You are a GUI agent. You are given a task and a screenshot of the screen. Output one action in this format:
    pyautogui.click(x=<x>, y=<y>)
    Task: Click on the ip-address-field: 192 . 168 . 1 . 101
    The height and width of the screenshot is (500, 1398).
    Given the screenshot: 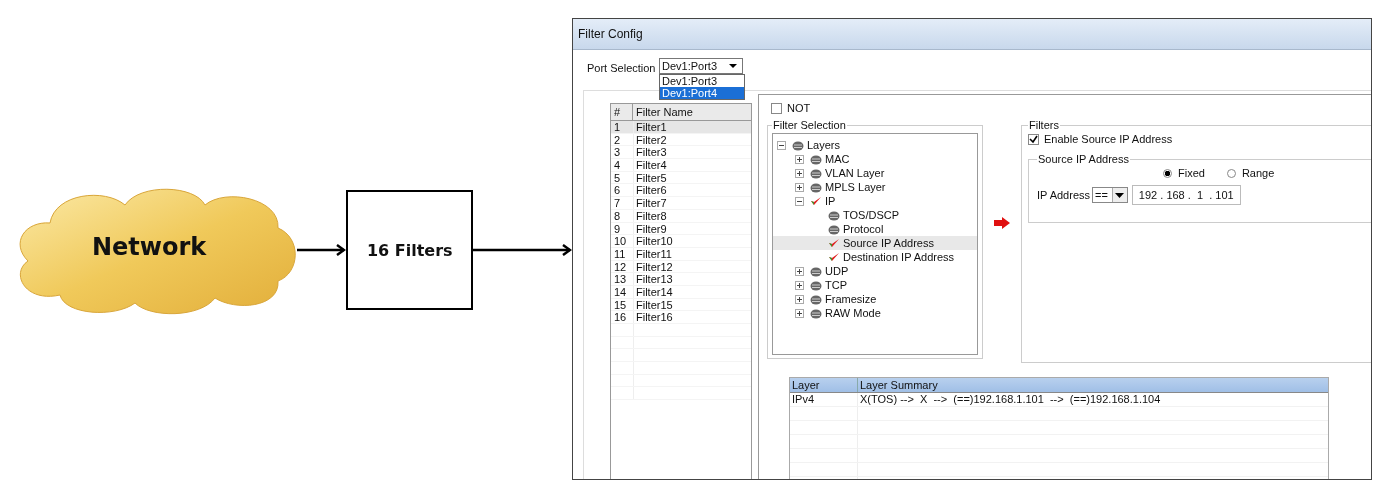 What is the action you would take?
    pyautogui.click(x=1186, y=195)
    